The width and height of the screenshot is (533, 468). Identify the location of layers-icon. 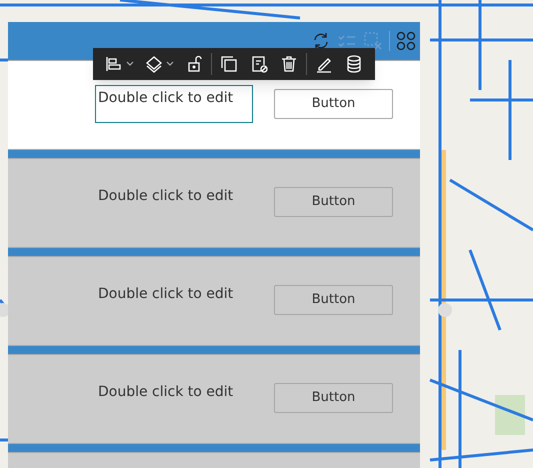
(154, 64).